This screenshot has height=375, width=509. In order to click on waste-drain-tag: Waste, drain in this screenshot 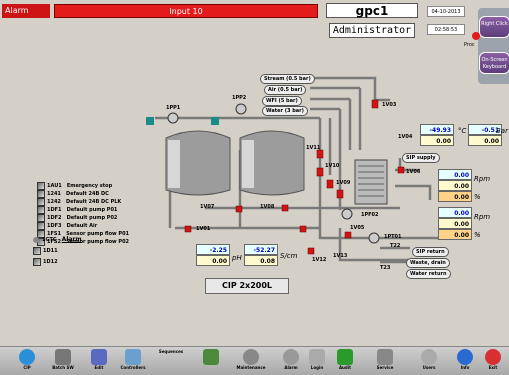, I will do `click(428, 263)`.